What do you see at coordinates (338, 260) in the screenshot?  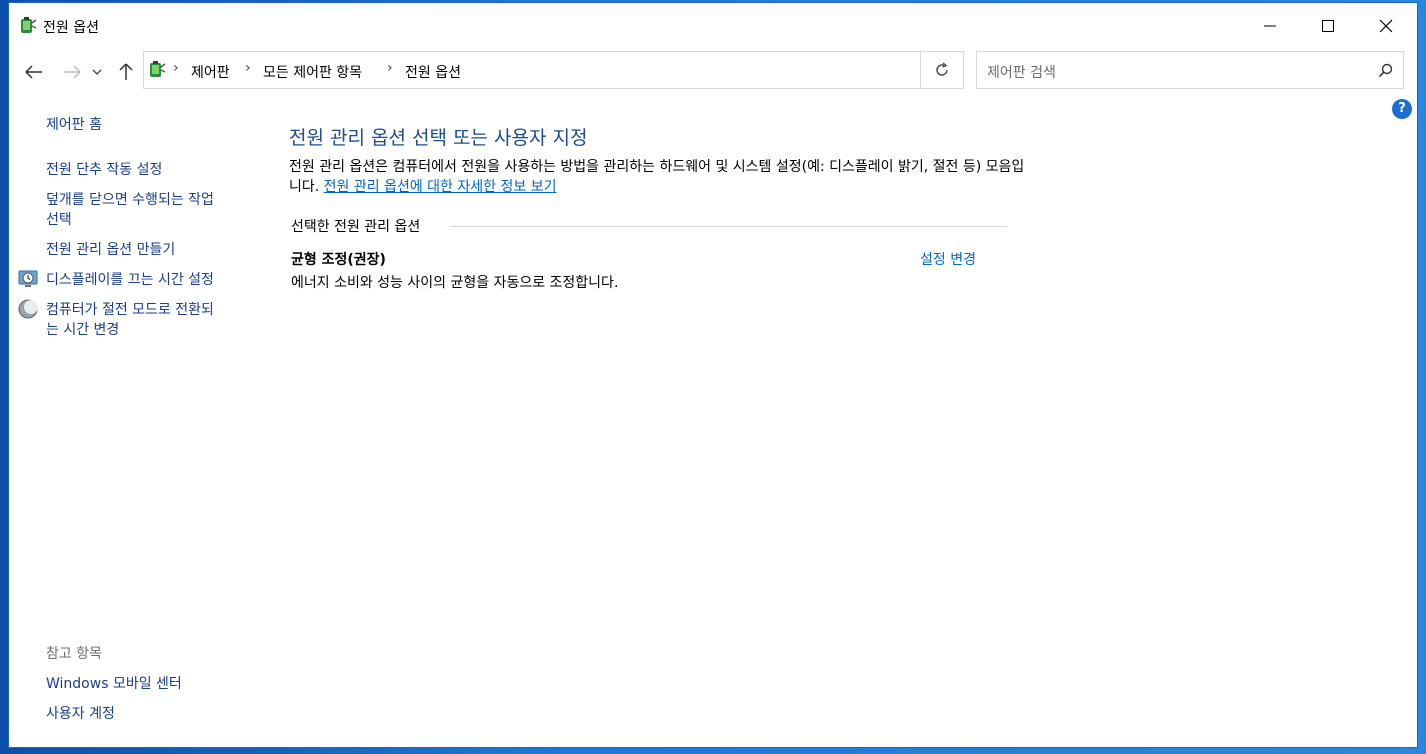 I see `plan-name: 균형 조정(권장)` at bounding box center [338, 260].